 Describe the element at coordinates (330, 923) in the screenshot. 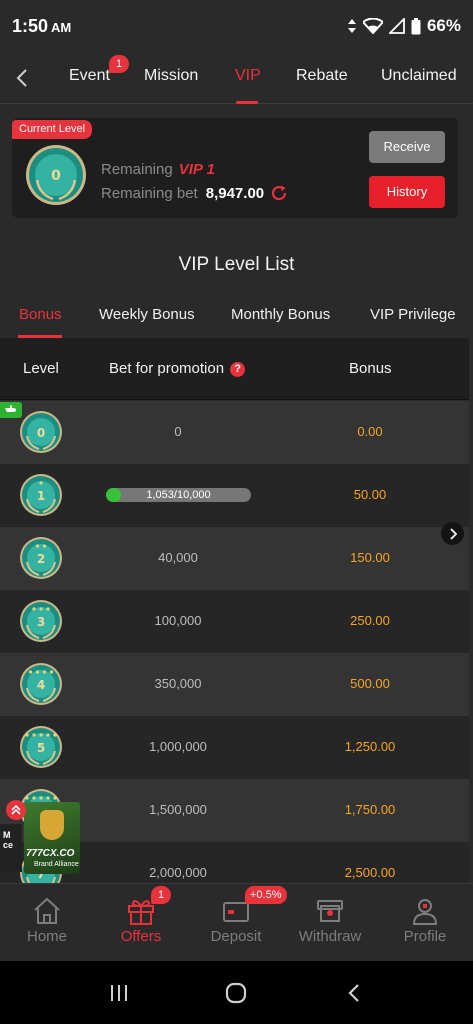

I see `nav-withdraw: Withdraw` at that location.